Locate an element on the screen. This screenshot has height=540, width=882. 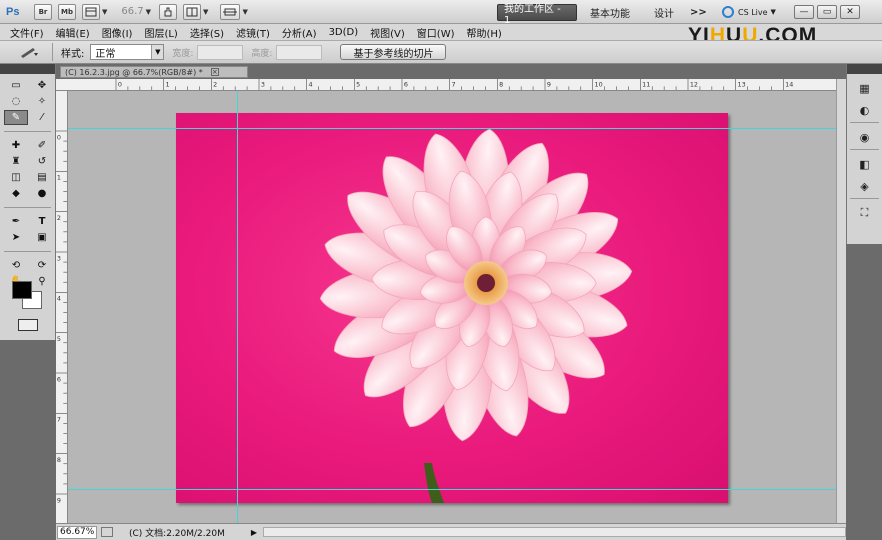
hand-tool-button is located at coordinates (168, 11).